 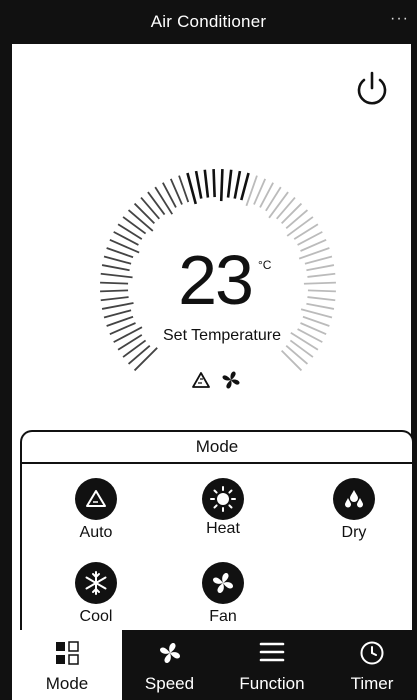 What do you see at coordinates (372, 653) in the screenshot?
I see `clock-icon` at bounding box center [372, 653].